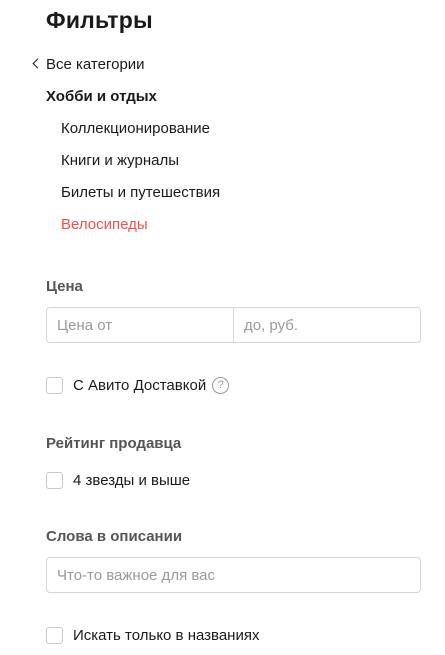 The height and width of the screenshot is (655, 445). Describe the element at coordinates (233, 575) in the screenshot. I see `description-words-input` at that location.